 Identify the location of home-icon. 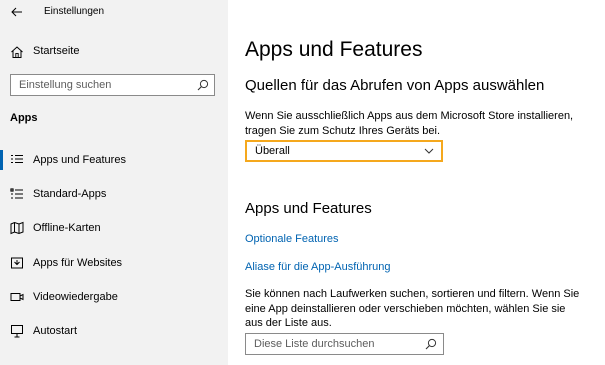
(17, 52).